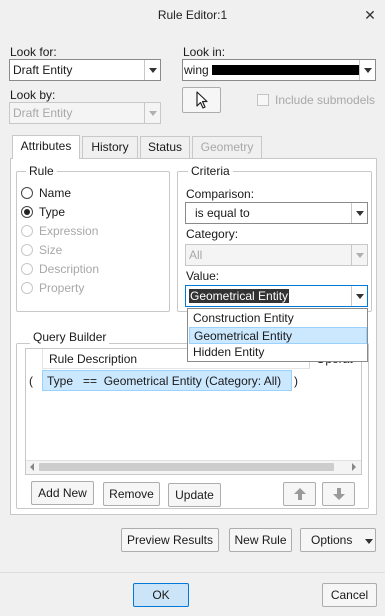 The image size is (385, 616). Describe the element at coordinates (27, 212) in the screenshot. I see `radio-type` at that location.